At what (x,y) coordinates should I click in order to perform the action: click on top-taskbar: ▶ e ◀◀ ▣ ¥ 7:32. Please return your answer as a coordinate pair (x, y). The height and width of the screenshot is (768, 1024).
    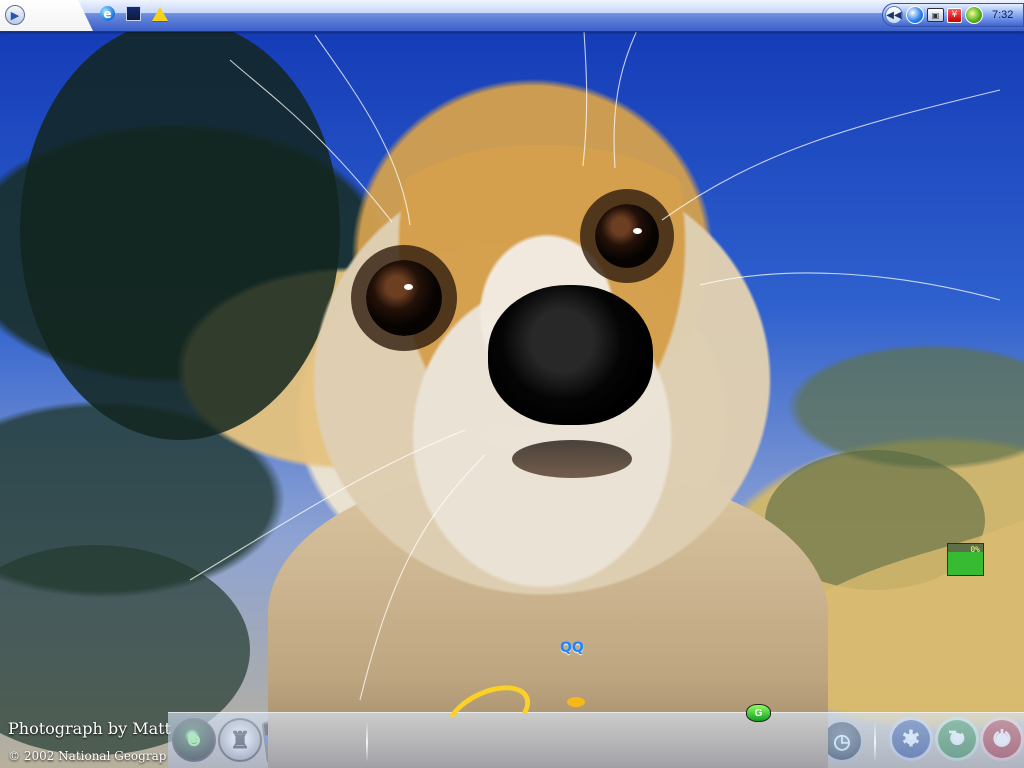
    Looking at the image, I should click on (512, 16).